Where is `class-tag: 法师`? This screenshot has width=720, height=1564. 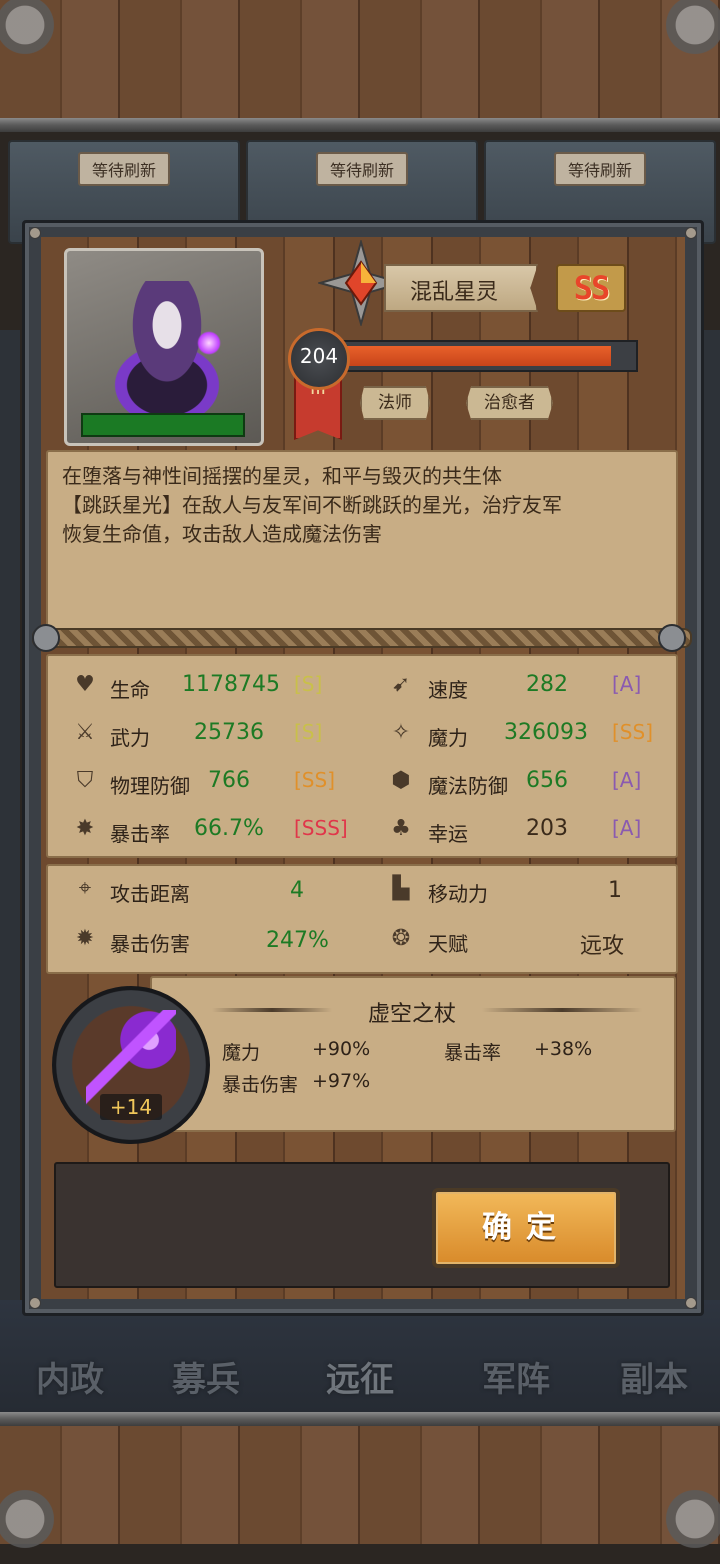
class-tag: 法师 is located at coordinates (395, 403).